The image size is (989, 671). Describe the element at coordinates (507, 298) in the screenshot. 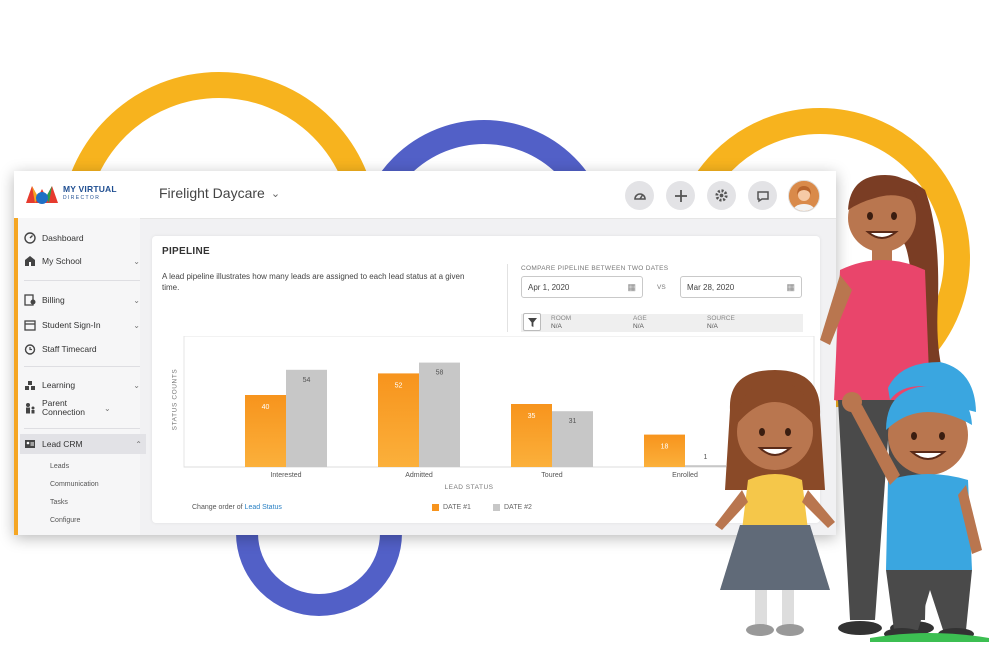

I see `vertical-divider` at that location.